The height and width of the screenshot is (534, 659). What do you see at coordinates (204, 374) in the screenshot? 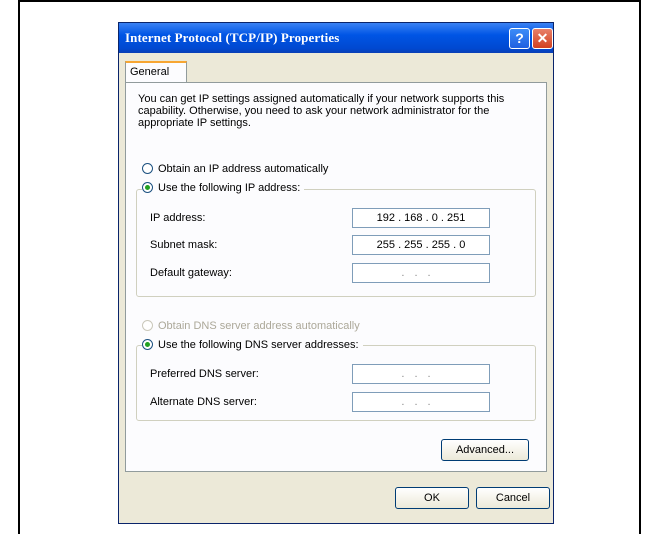
I see `preferred-dns-label: Preferred DNS server:` at bounding box center [204, 374].